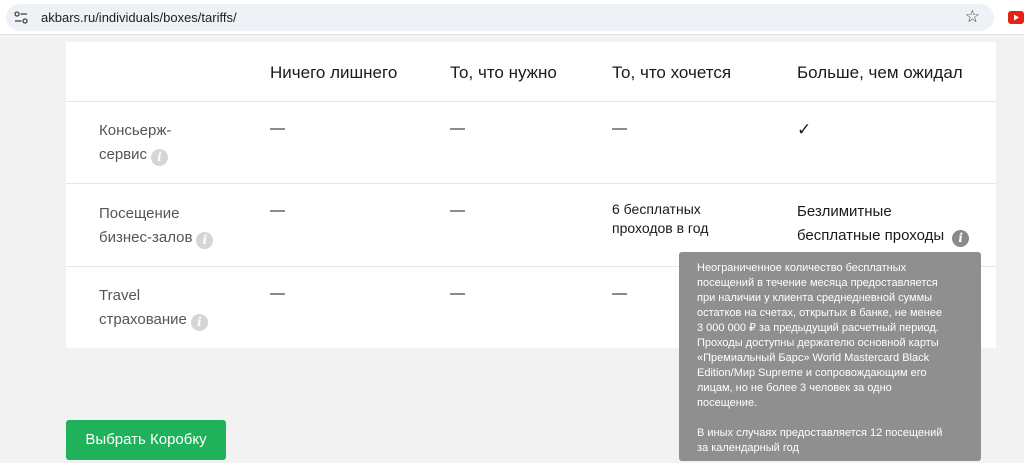 The image size is (1024, 463). What do you see at coordinates (503, 72) in the screenshot?
I see `column-header-2: То, что нужно` at bounding box center [503, 72].